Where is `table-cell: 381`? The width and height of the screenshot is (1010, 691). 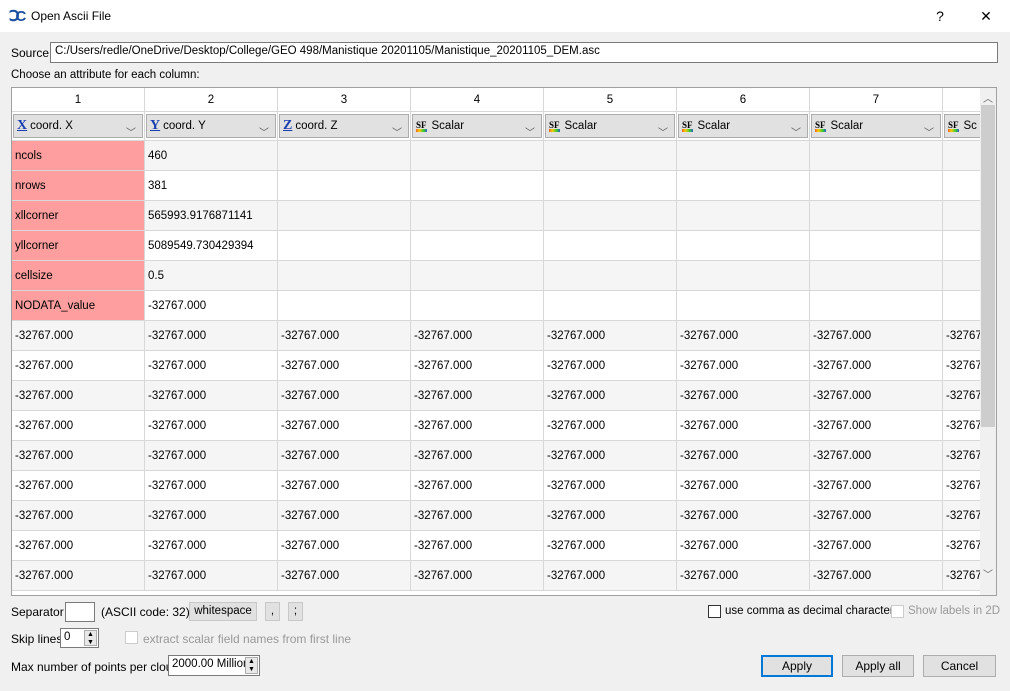
table-cell: 381 is located at coordinates (211, 186).